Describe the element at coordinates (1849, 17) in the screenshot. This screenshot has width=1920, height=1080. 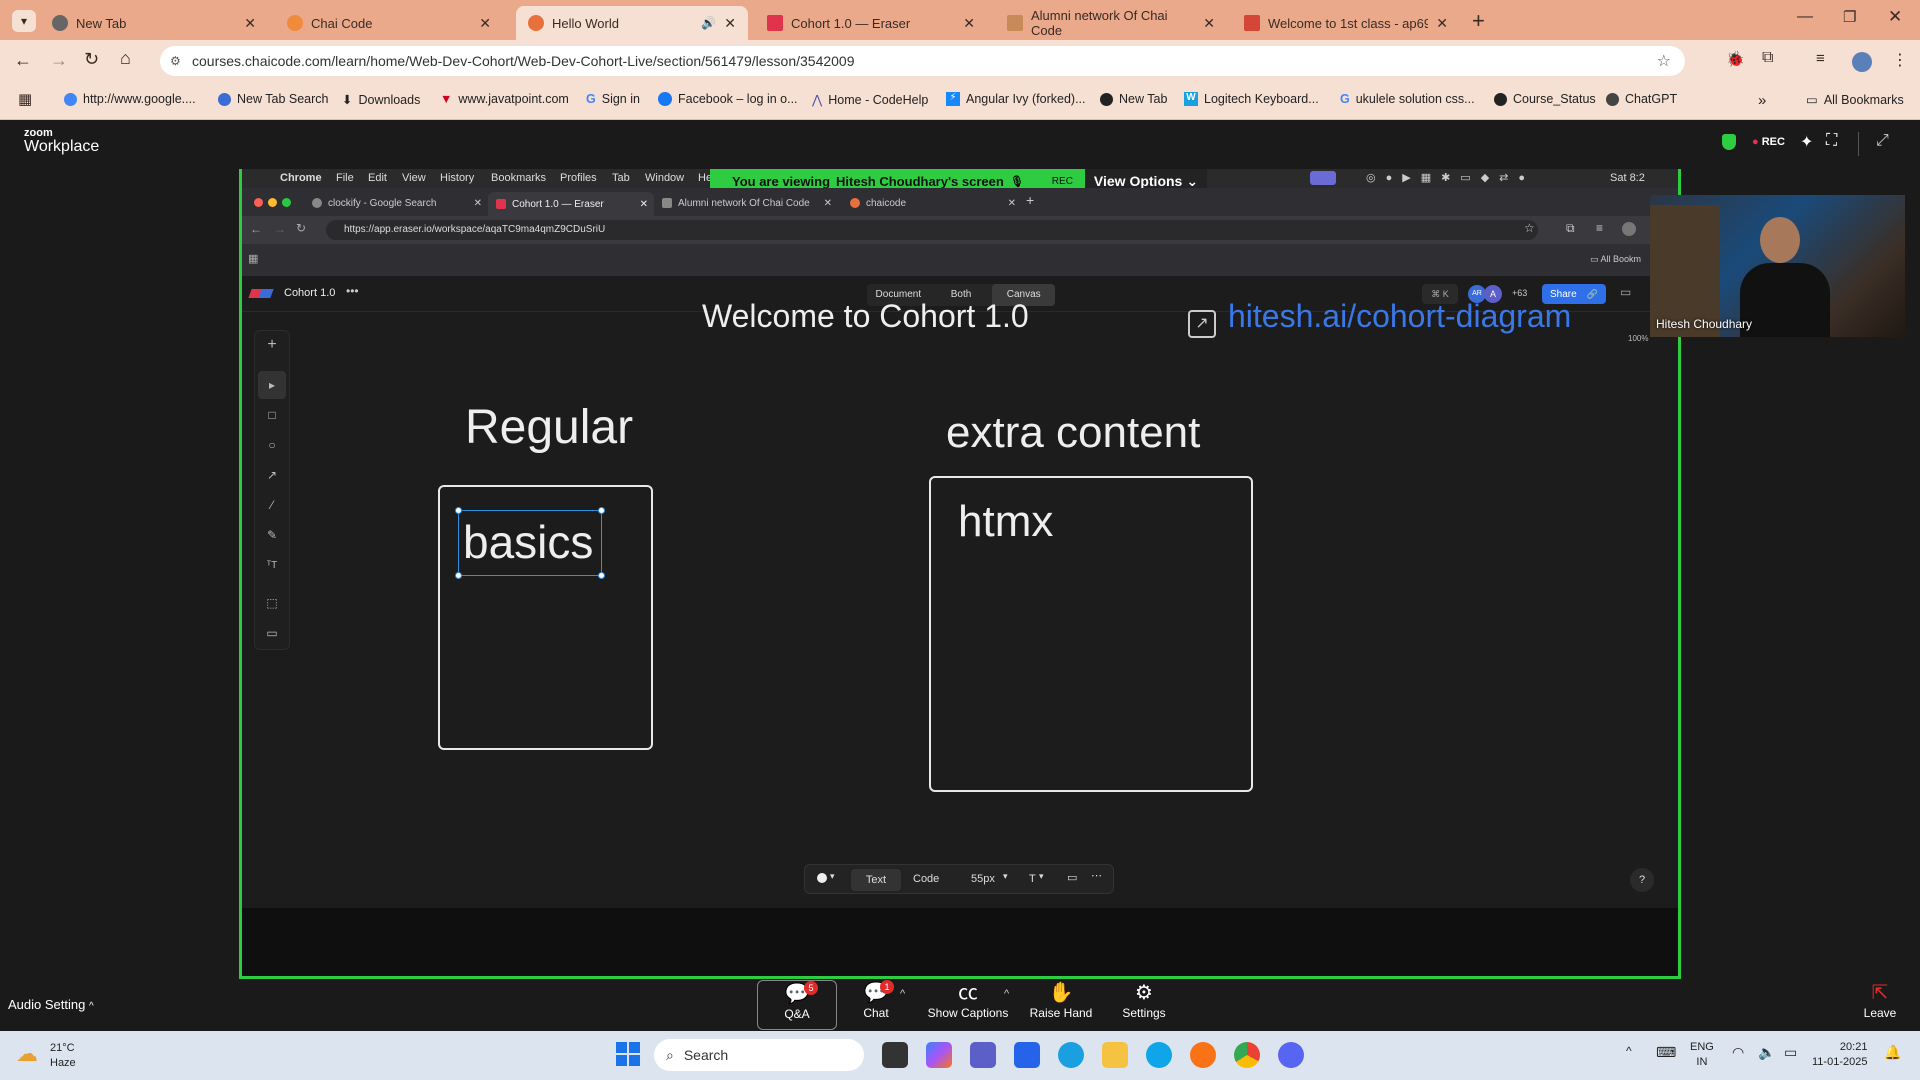
I see `restore-button: ❐` at that location.